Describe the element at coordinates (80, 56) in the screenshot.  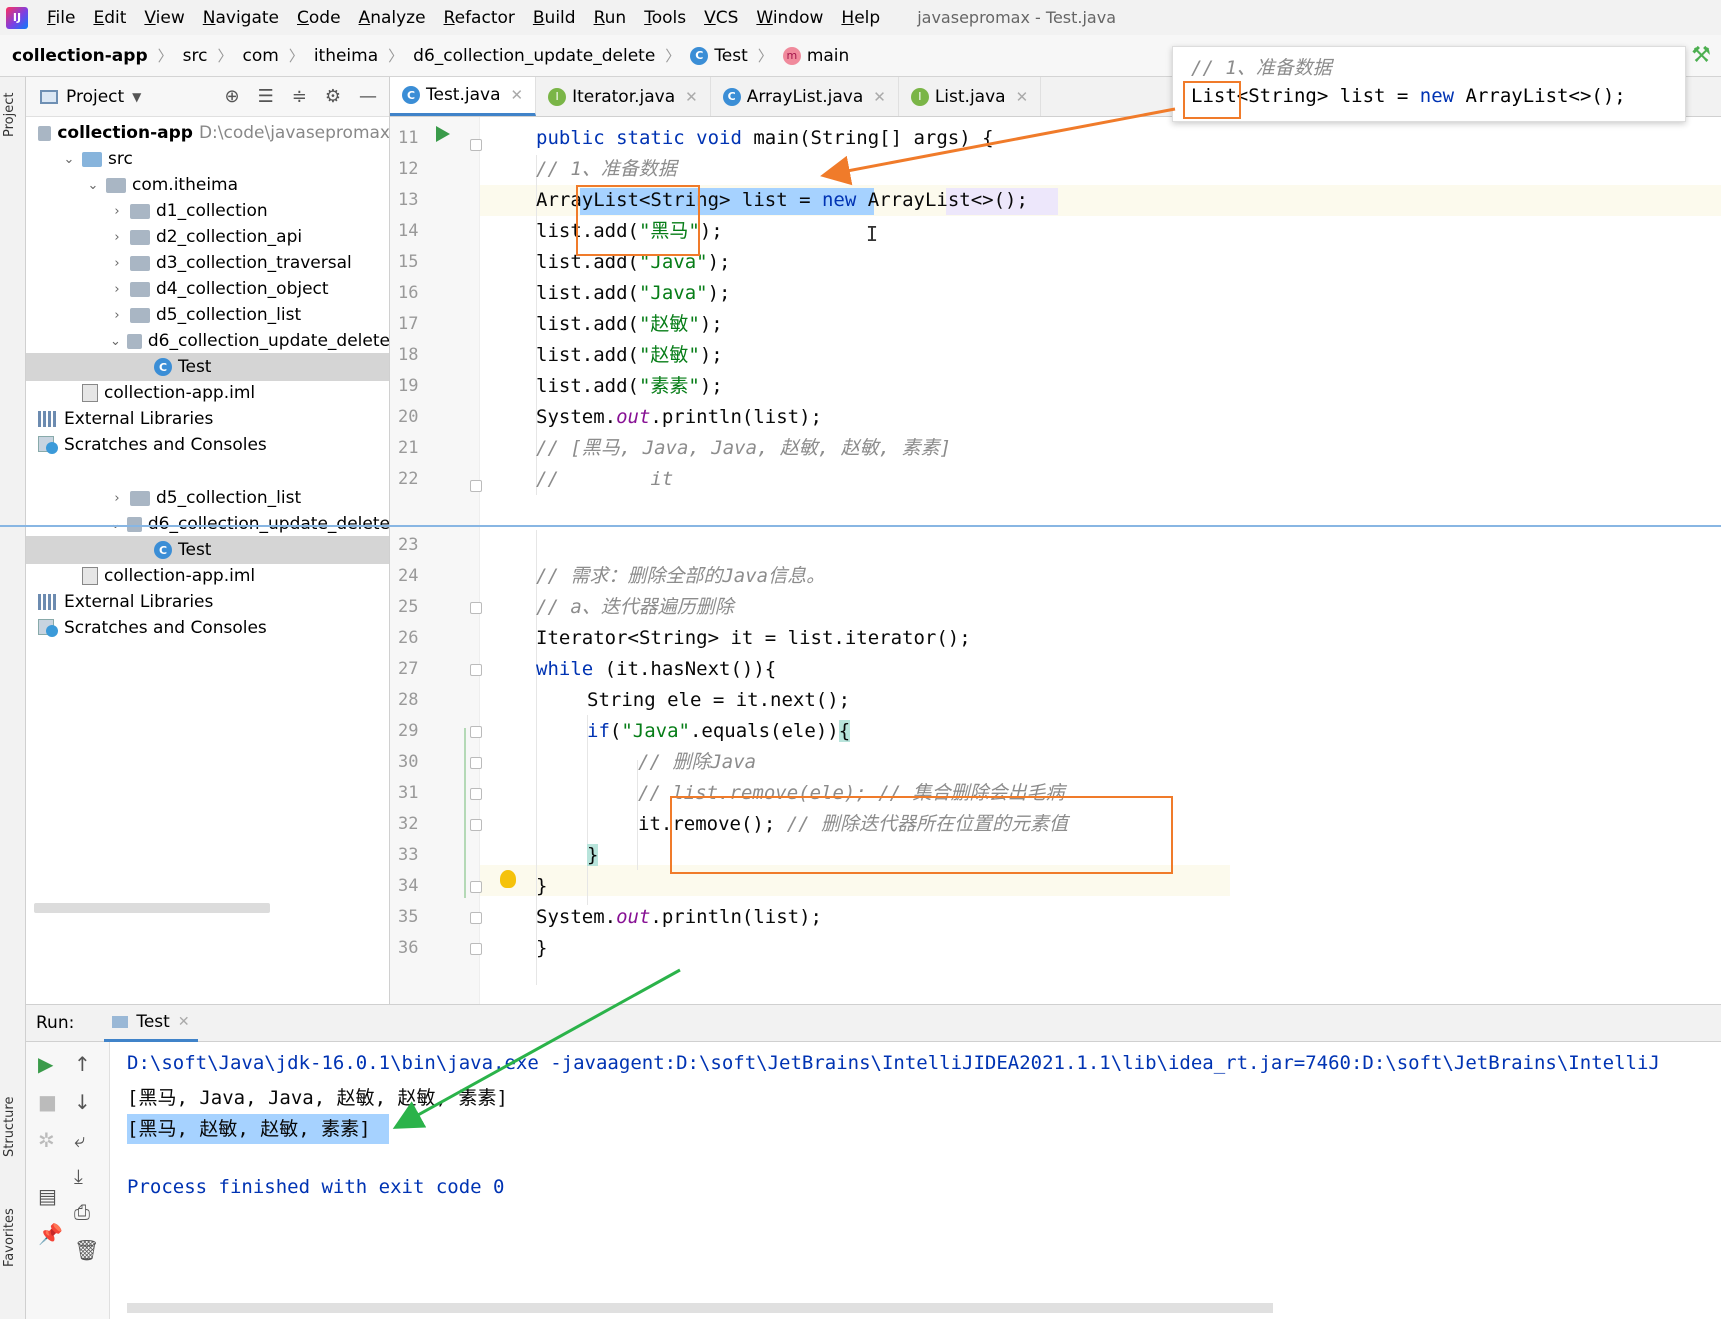
I see `breadcrumb-project: collection-app` at that location.